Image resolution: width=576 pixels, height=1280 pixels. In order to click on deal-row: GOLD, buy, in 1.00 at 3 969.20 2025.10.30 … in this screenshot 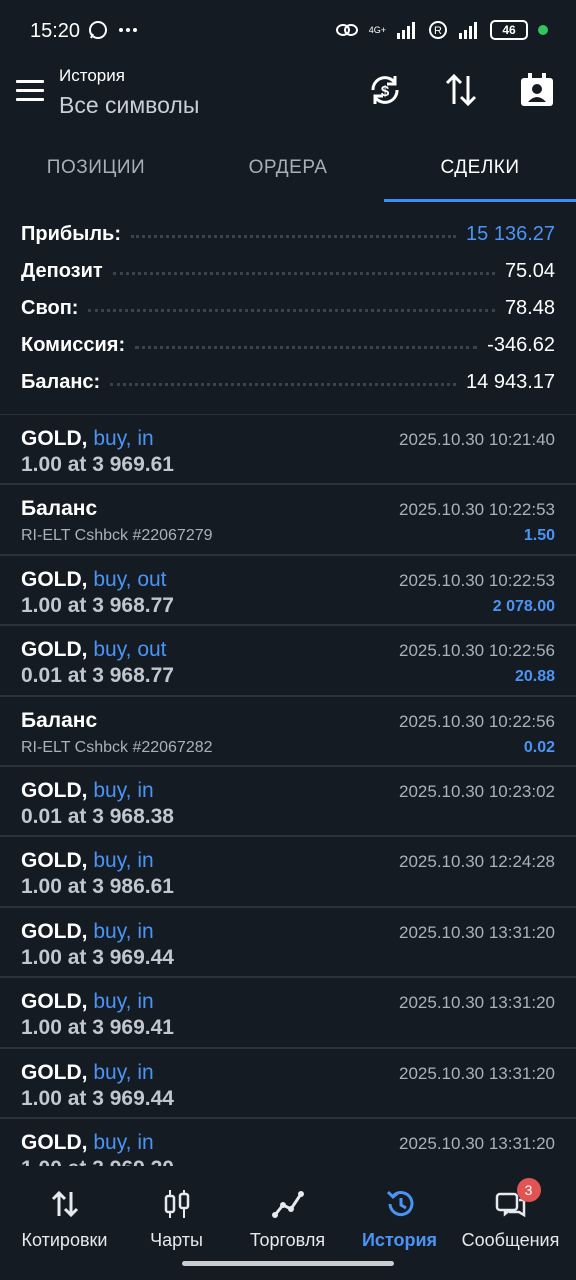, I will do `click(288, 1142)`.